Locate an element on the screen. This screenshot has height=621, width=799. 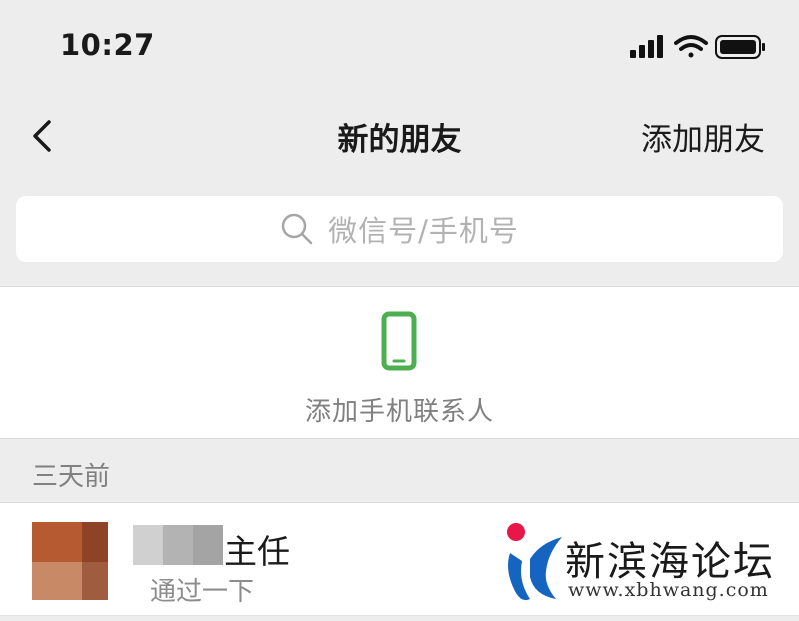
forum-logo-icon is located at coordinates (534, 562).